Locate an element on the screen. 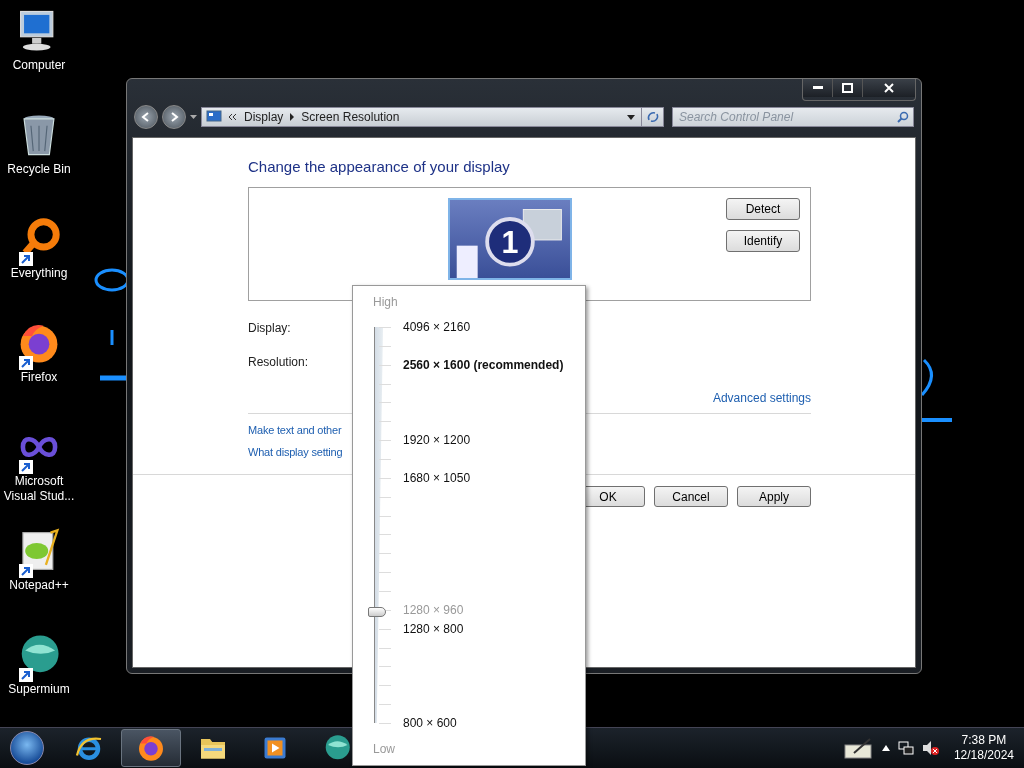 This screenshot has height=768, width=1024. resolution-option: 1280 × 800 is located at coordinates (433, 628).